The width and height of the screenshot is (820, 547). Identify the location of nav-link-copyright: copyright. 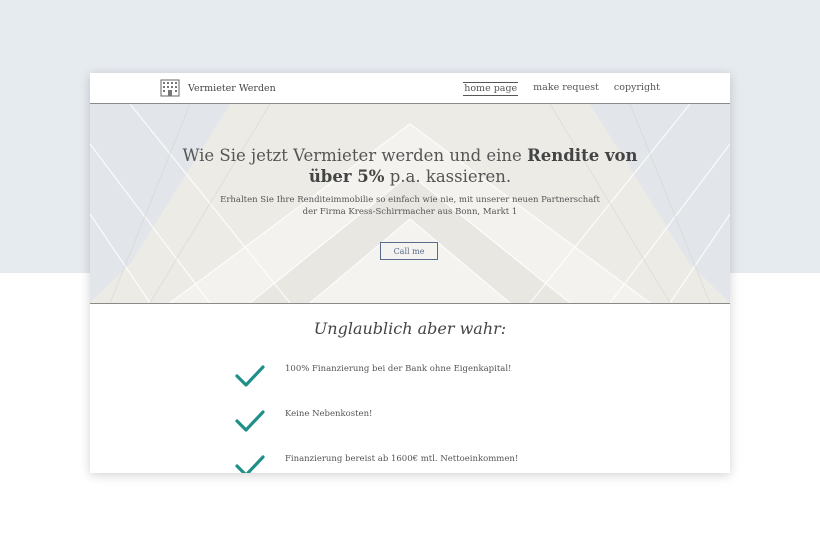
(637, 89).